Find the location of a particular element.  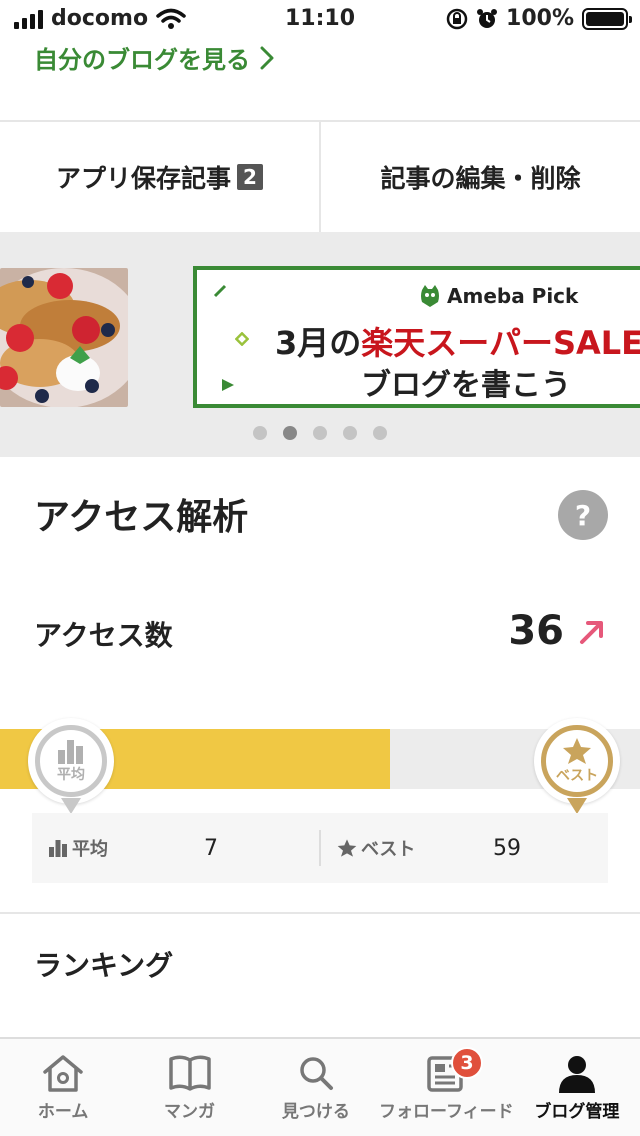

edit-delete-articles-button: 記事の編集・削除 is located at coordinates (479, 177).